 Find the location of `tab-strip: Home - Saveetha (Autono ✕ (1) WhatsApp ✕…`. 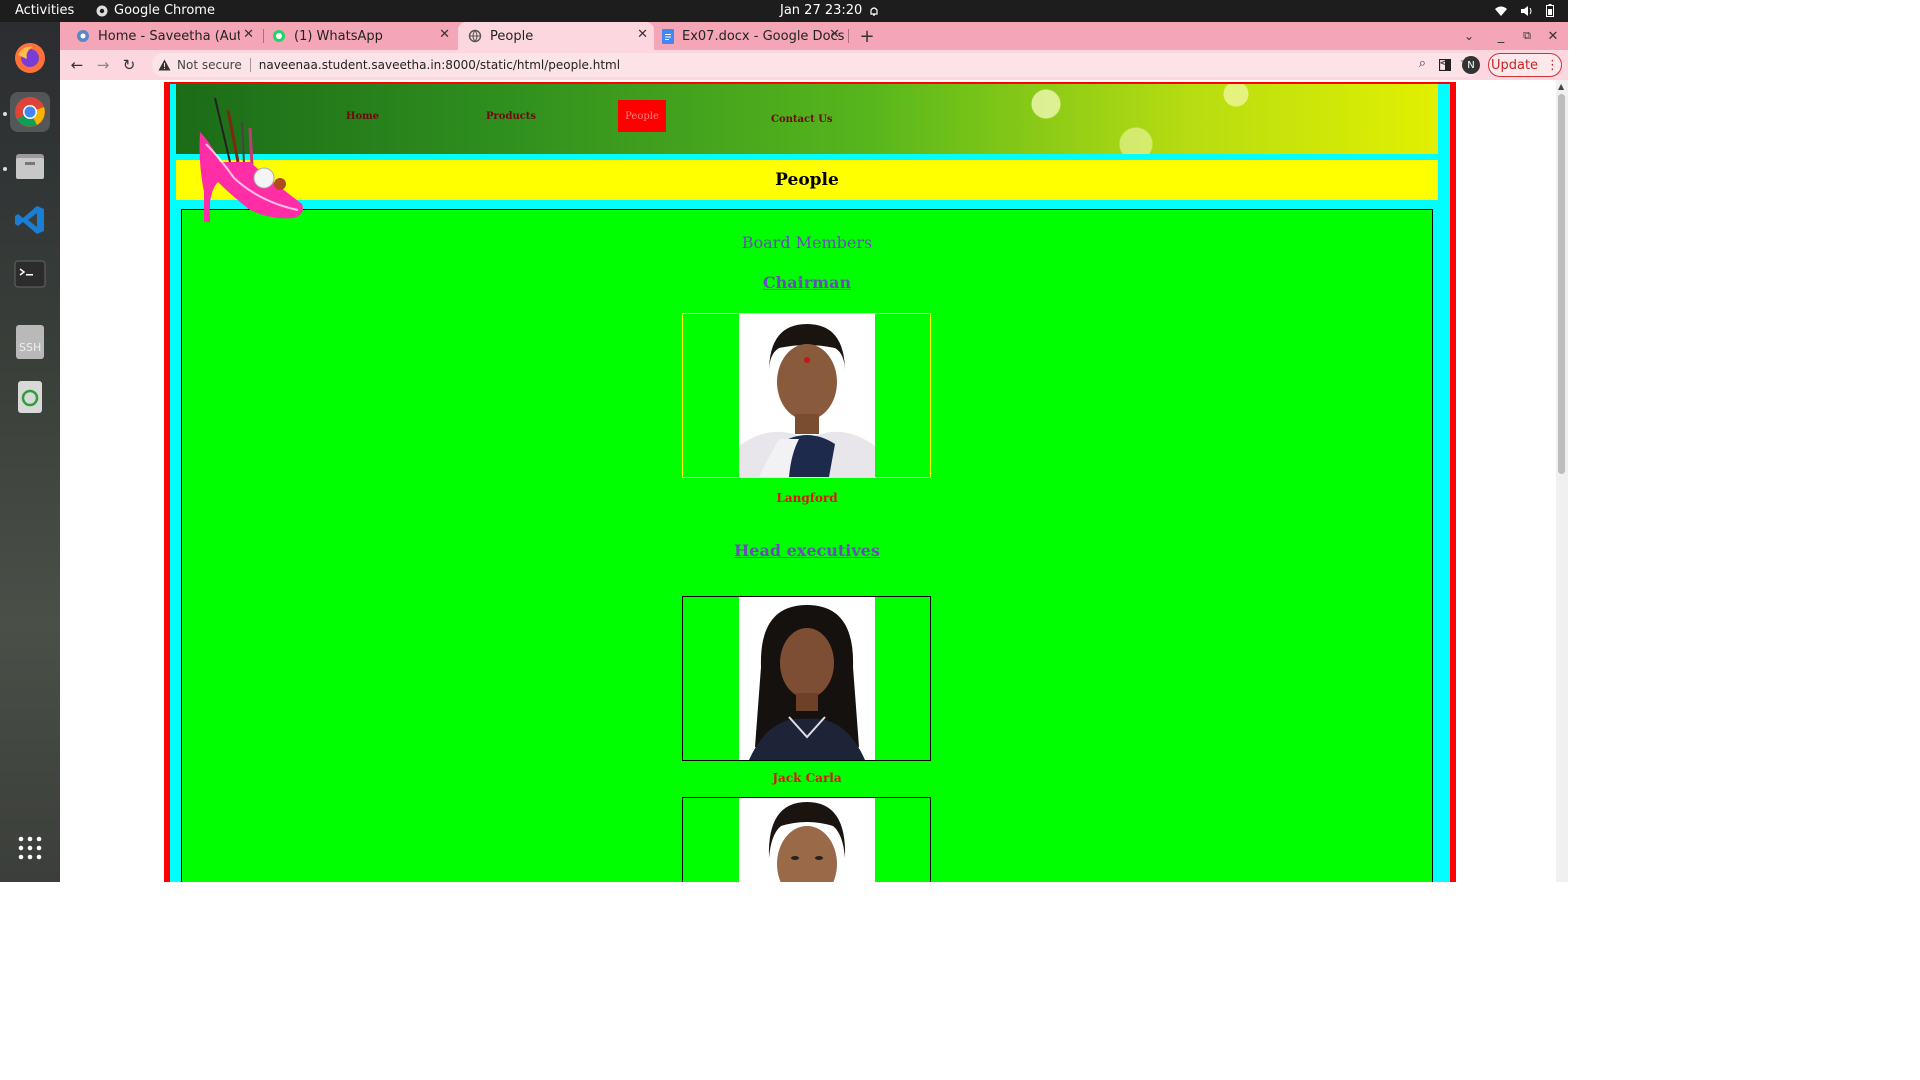

tab-strip: Home - Saveetha (Autono ✕ (1) WhatsApp ✕… is located at coordinates (814, 36).